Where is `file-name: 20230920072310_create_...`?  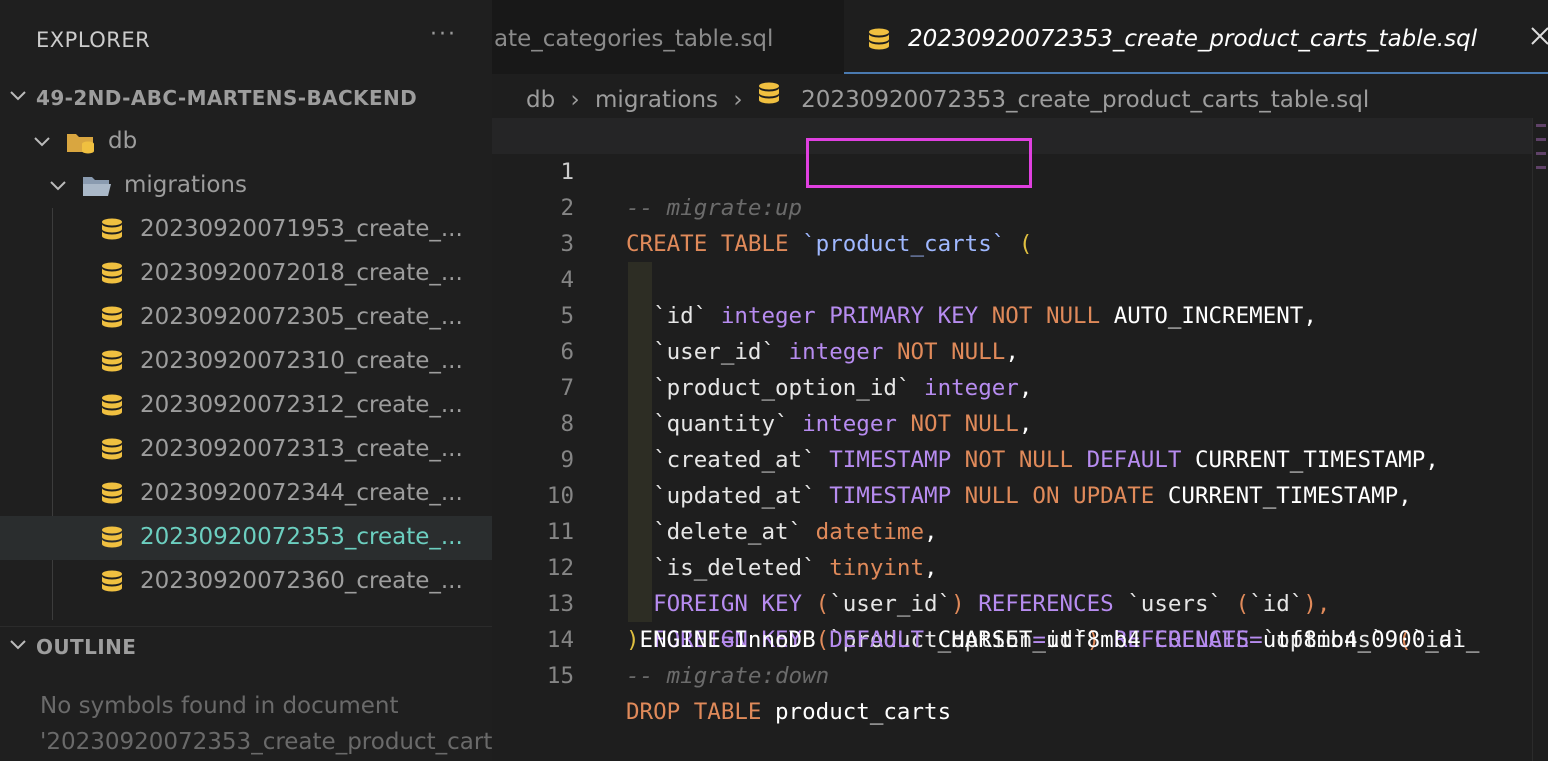
file-name: 20230920072310_create_... is located at coordinates (301, 361).